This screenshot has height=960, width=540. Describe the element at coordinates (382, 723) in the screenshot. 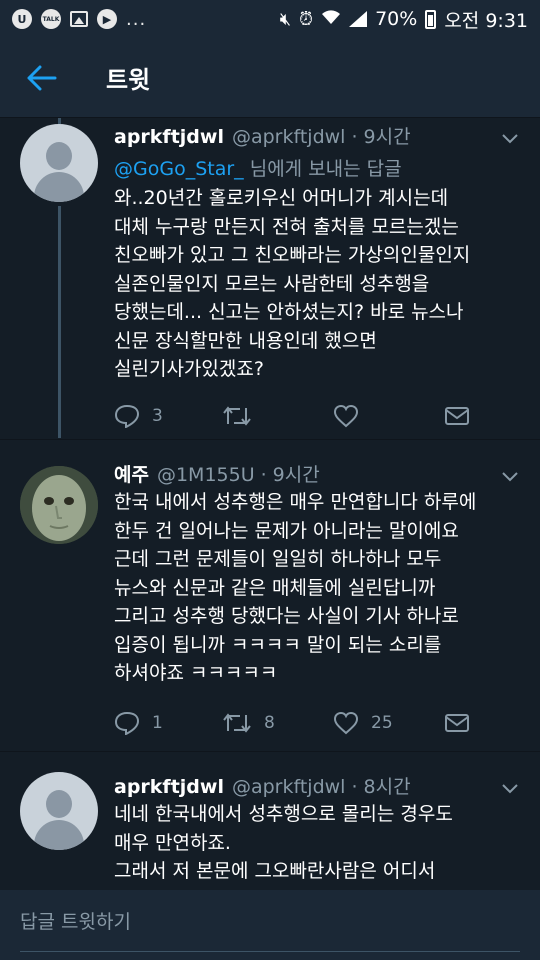

I see `like-count: 25` at that location.